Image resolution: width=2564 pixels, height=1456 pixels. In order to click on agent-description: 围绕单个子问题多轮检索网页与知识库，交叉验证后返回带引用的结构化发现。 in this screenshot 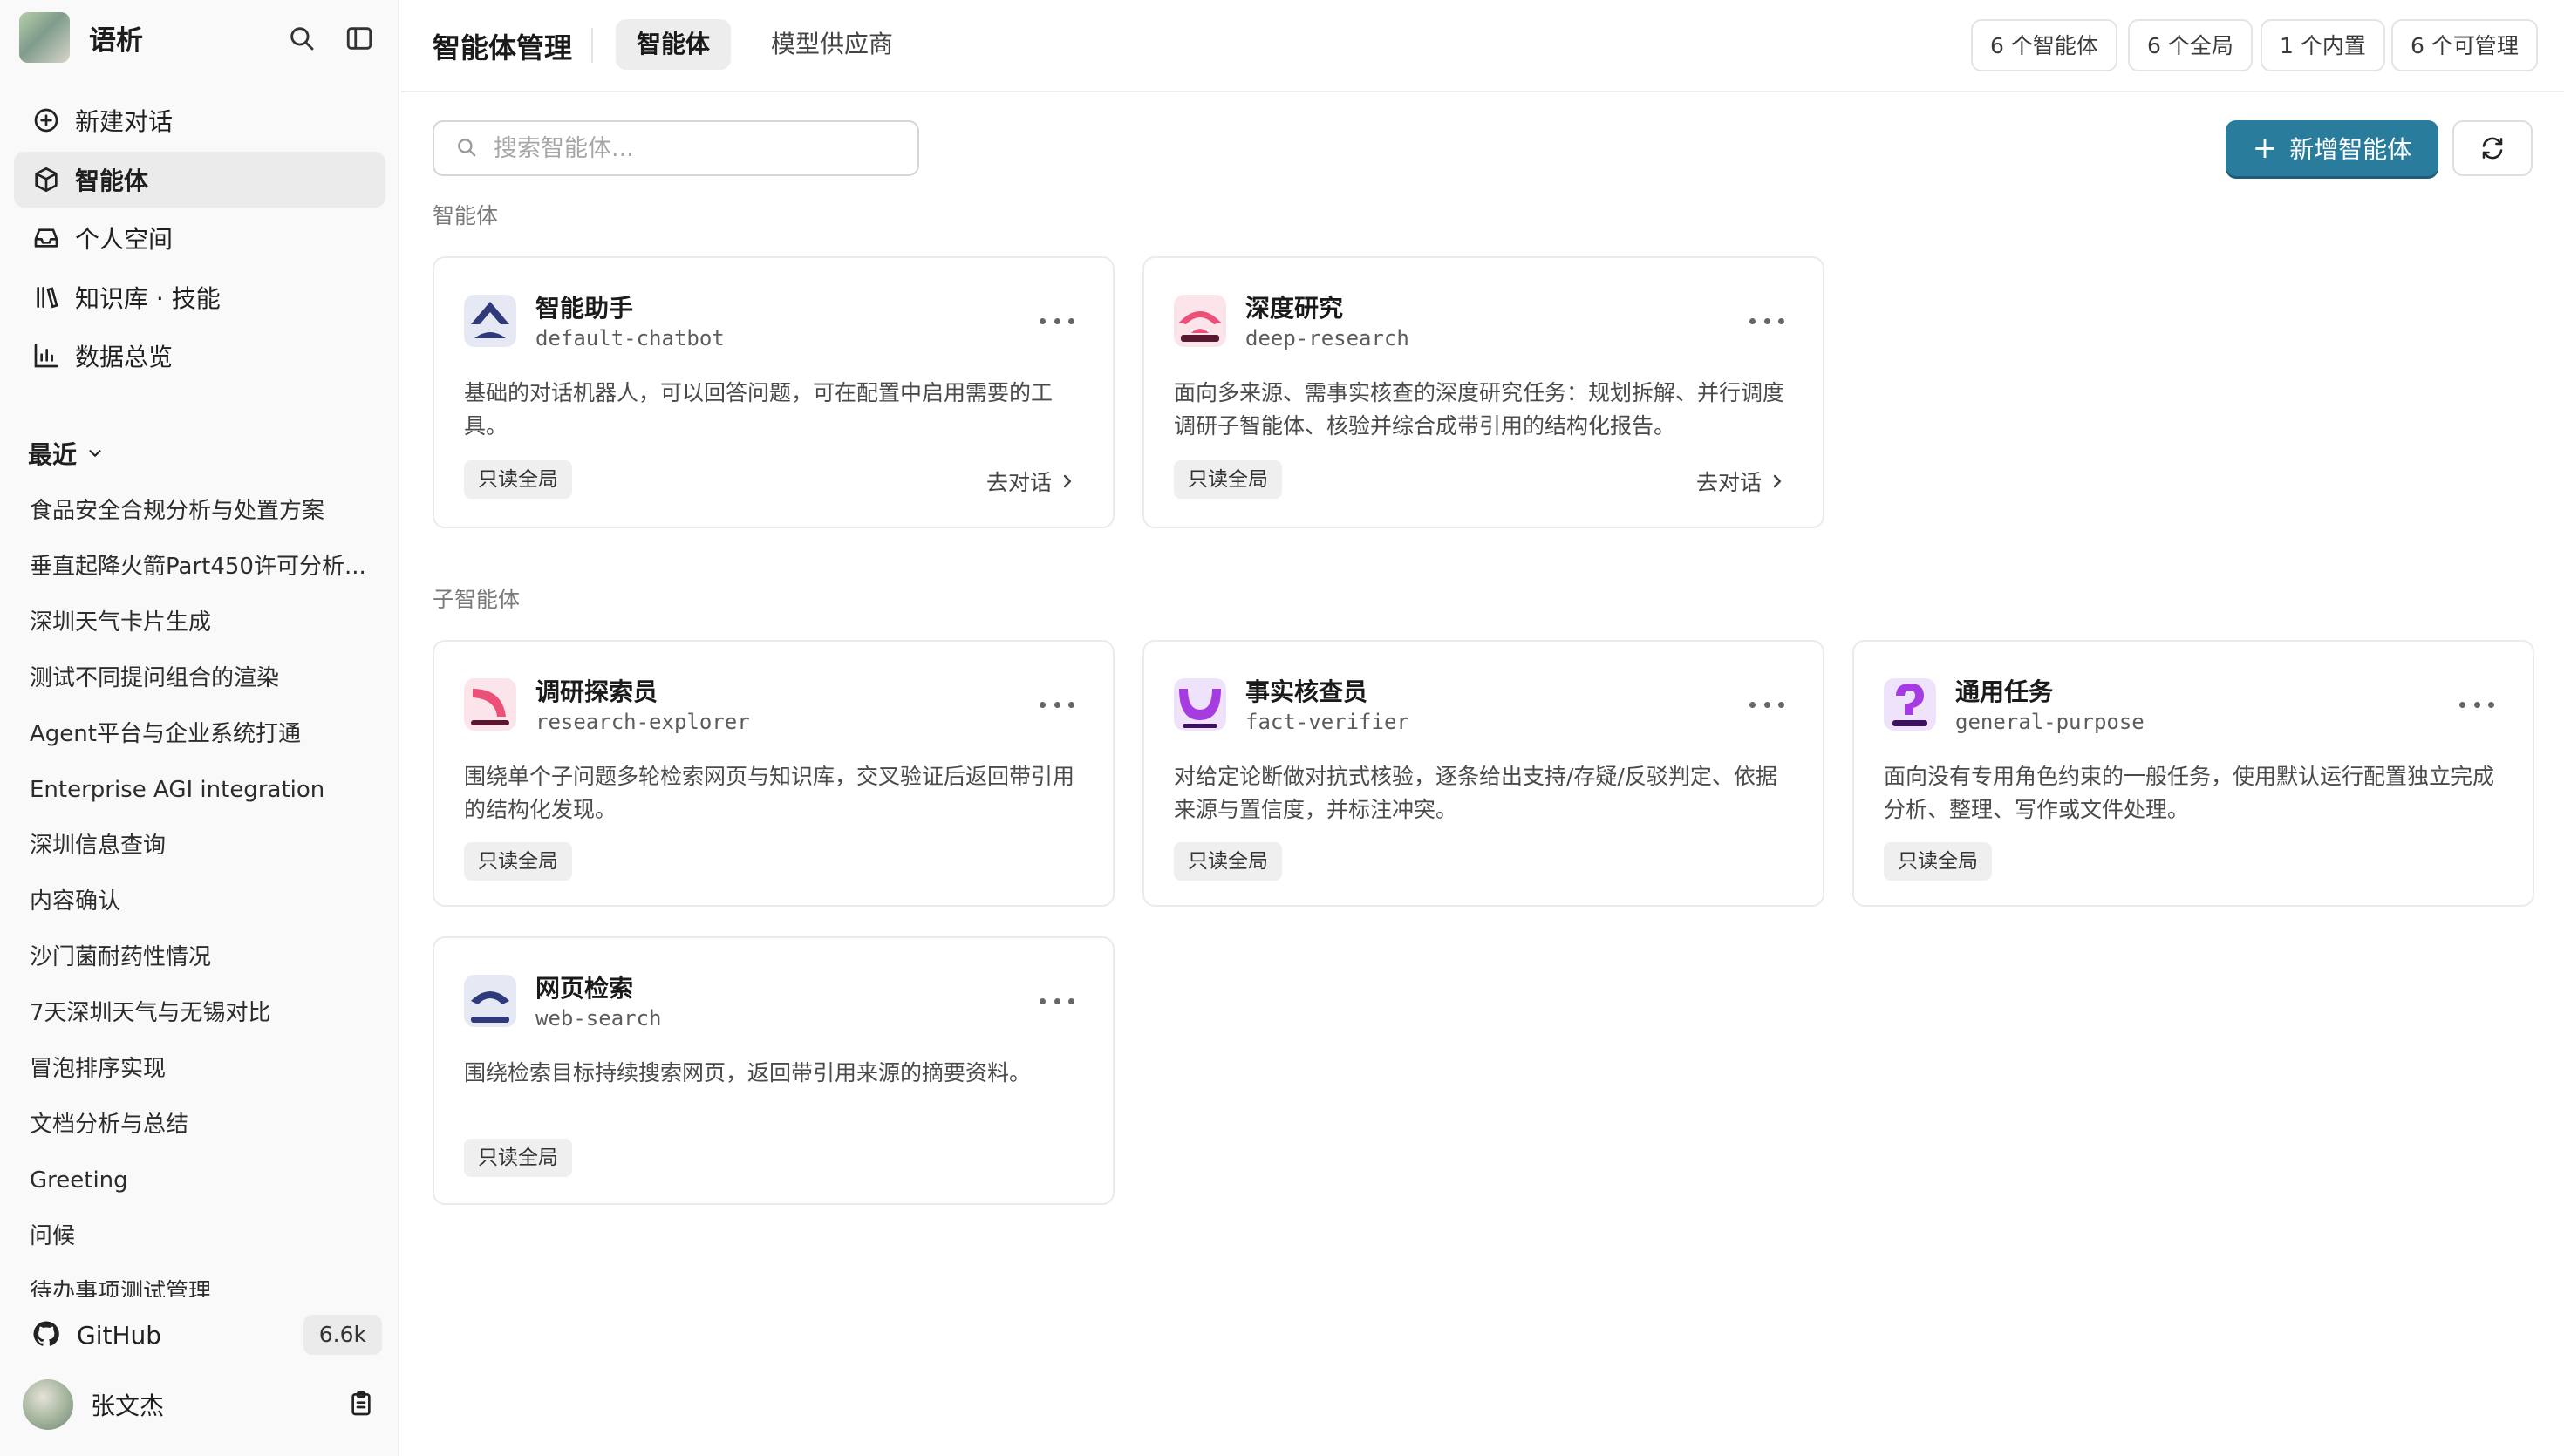, I will do `click(769, 793)`.